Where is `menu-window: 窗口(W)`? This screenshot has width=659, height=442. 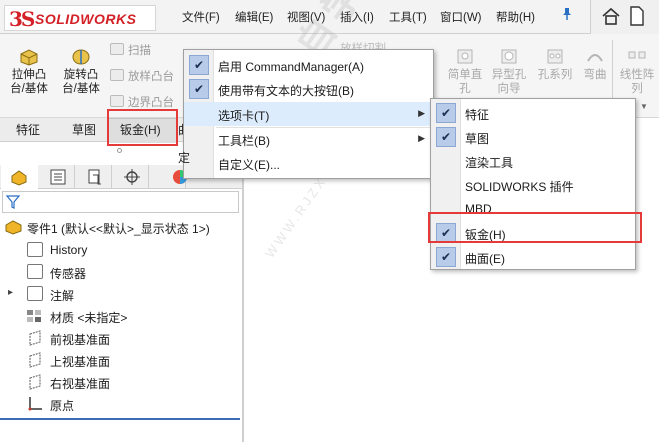
menu-window: 窗口(W) is located at coordinates (461, 17).